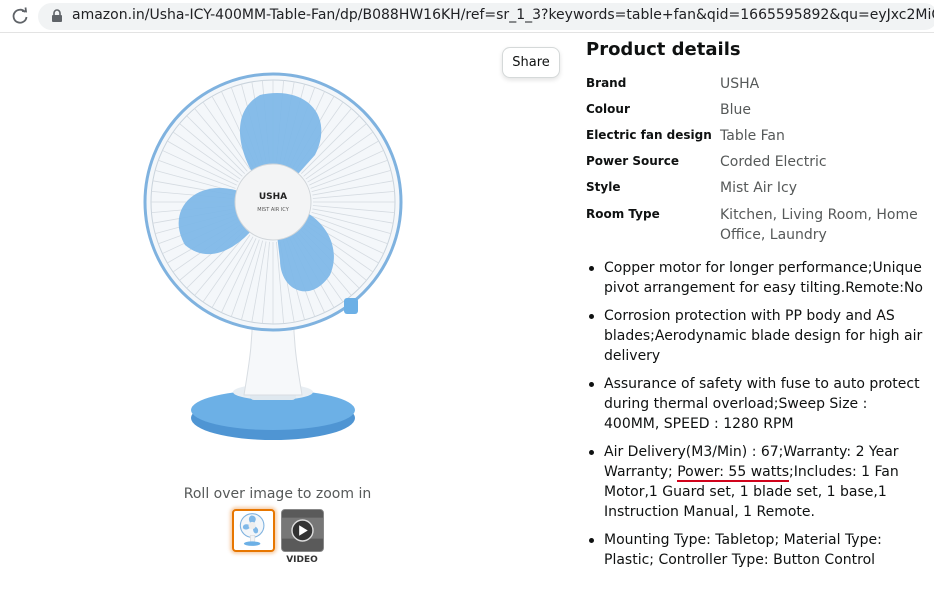 This screenshot has width=934, height=600. I want to click on fan-logo-text: USHA, so click(273, 197).